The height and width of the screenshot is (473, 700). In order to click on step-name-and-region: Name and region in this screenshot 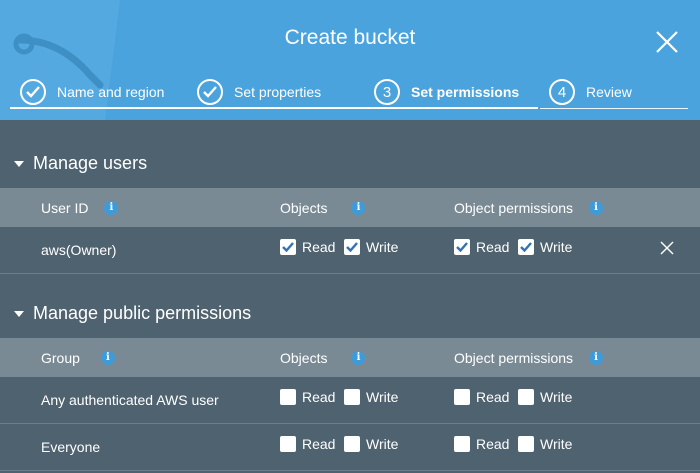, I will do `click(92, 92)`.